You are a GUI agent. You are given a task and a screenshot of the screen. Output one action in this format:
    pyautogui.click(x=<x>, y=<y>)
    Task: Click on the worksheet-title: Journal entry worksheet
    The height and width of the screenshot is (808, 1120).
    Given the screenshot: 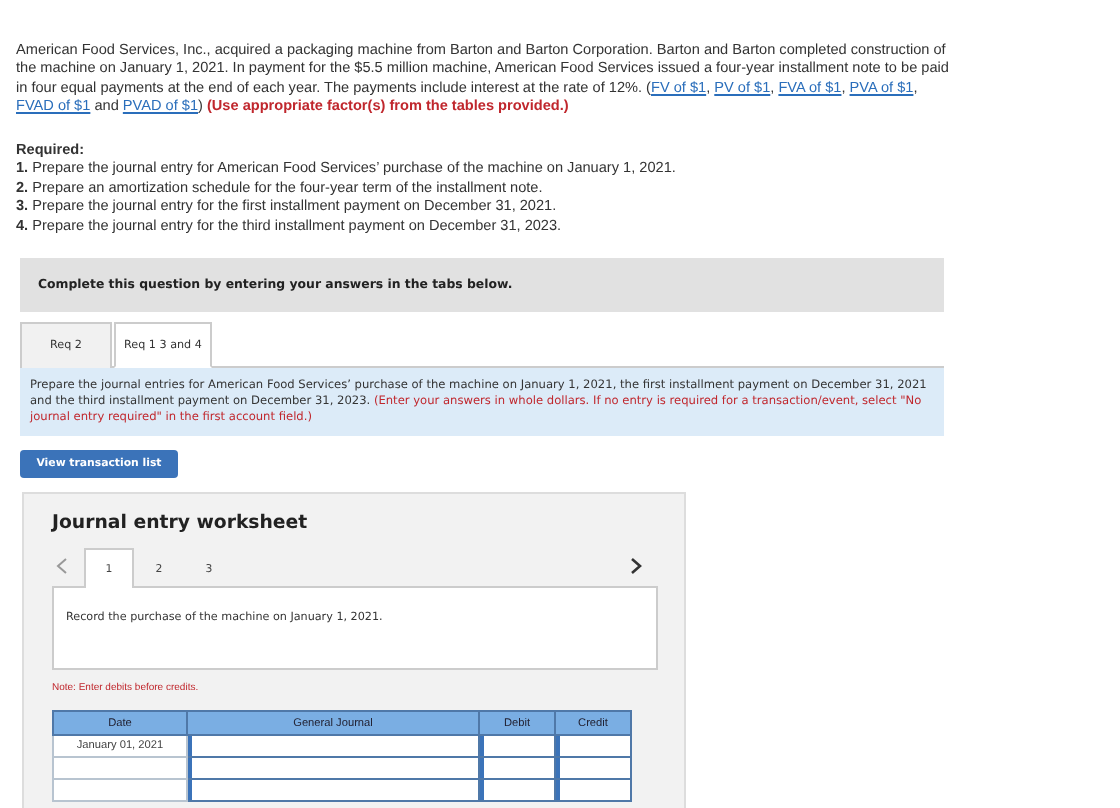 What is the action you would take?
    pyautogui.click(x=181, y=523)
    